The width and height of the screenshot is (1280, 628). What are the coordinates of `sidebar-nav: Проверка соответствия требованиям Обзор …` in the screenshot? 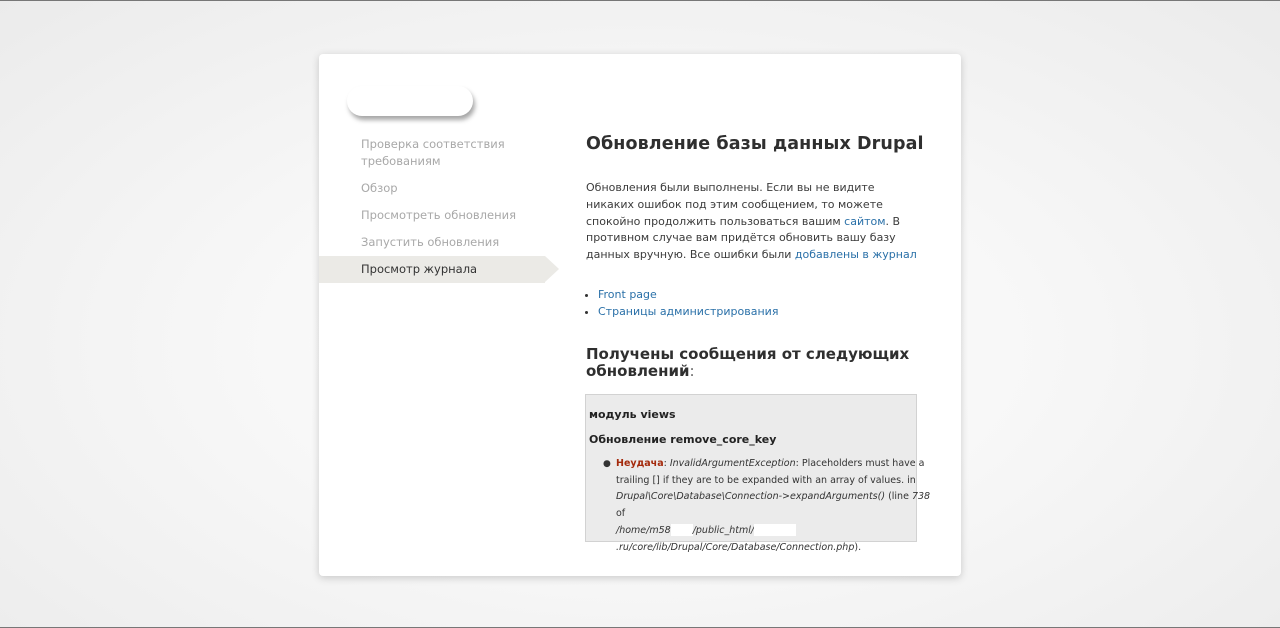 It's located at (439, 209).